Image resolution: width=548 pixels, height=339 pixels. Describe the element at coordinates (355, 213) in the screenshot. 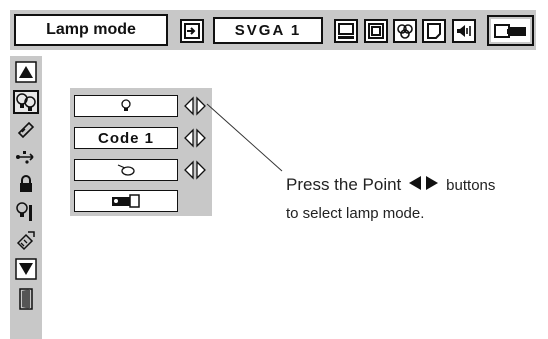

I see `instruction-line-2: to select lamp mode.` at that location.